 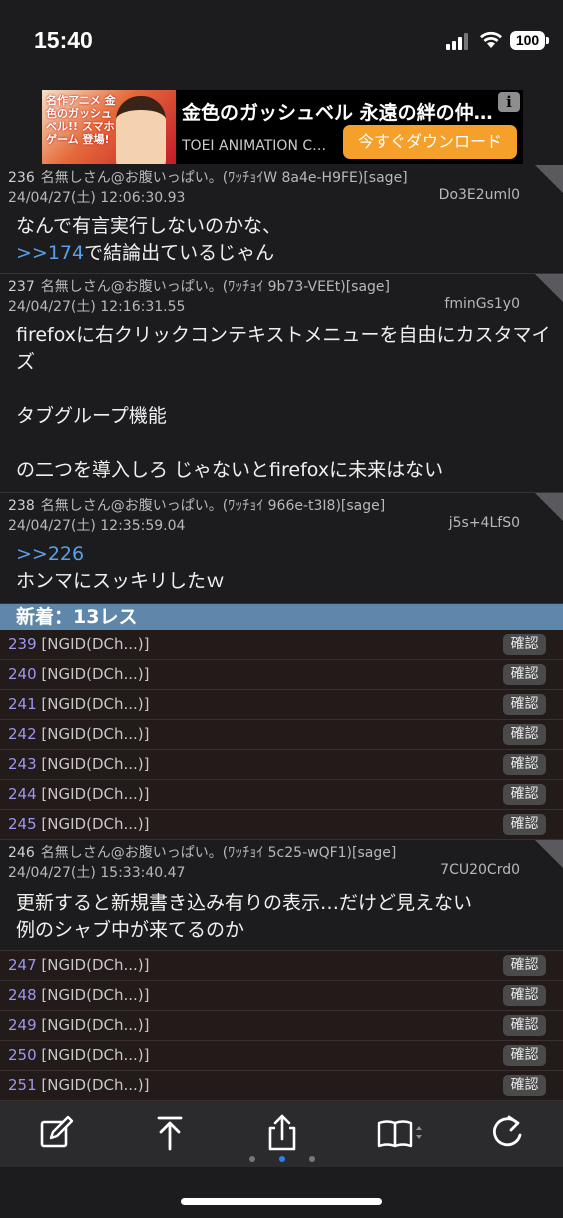 I want to click on post-number: 236, so click(x=21, y=178).